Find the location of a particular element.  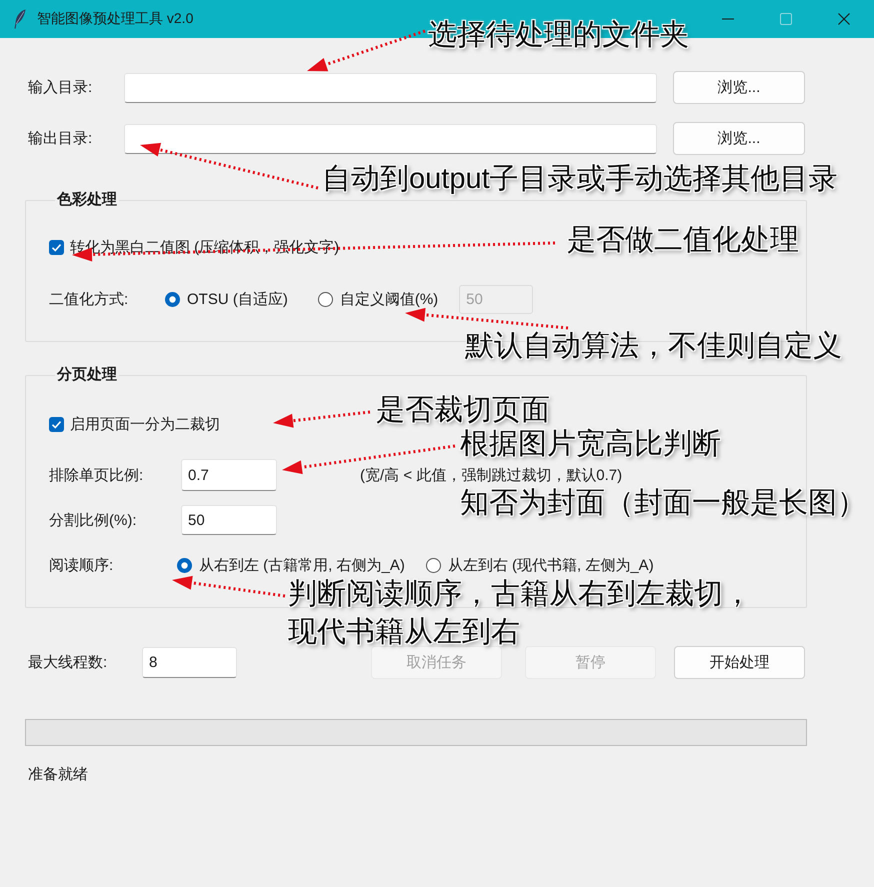

annotation-text: 知否为封面（封面一般是长图） is located at coordinates (663, 503).